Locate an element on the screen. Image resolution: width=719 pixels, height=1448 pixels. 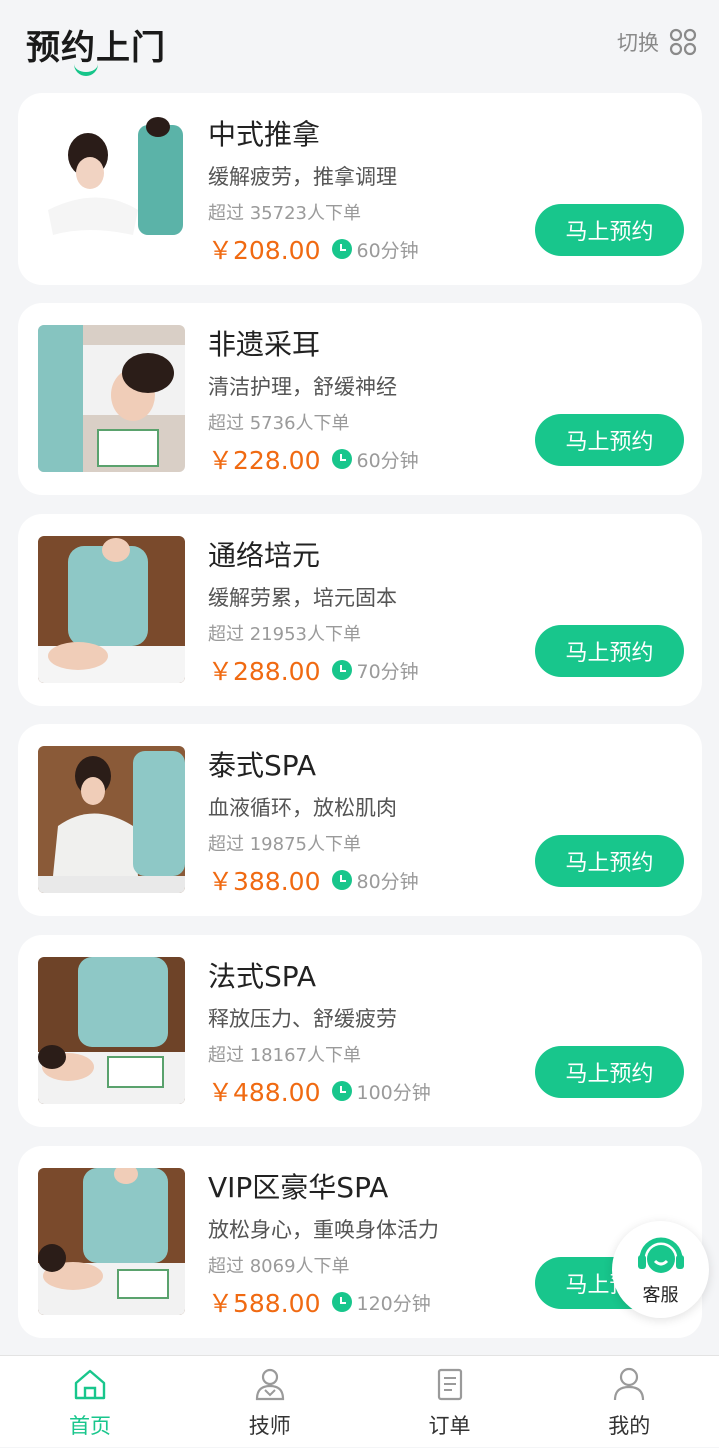
technician-icon is located at coordinates (269, 1384).